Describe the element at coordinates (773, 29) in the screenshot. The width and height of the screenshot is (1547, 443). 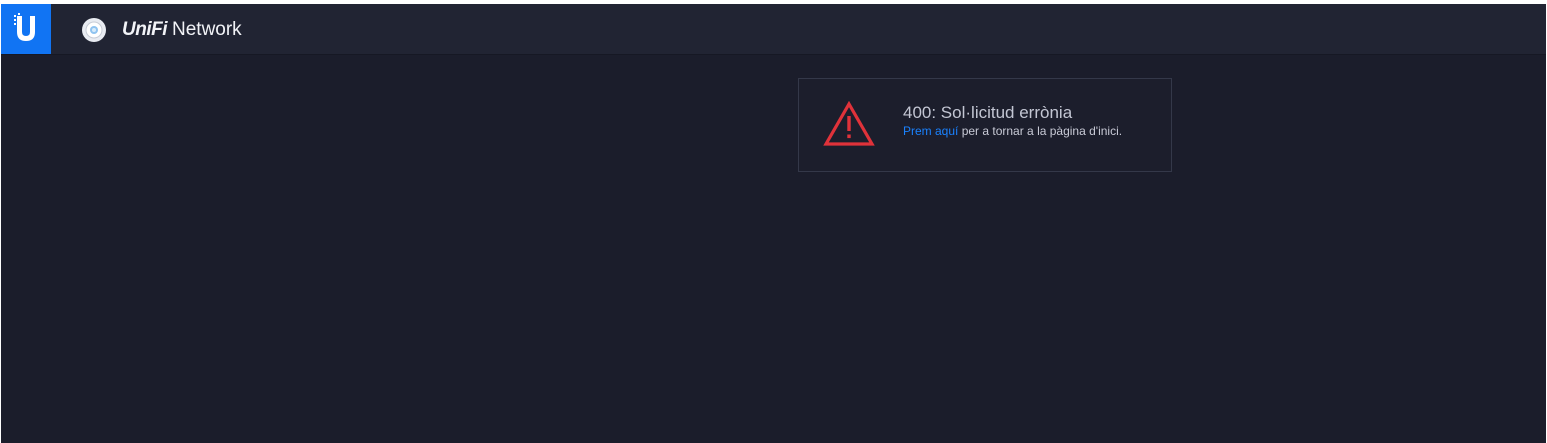
I see `top-navigation-bar: UniFi Network` at that location.